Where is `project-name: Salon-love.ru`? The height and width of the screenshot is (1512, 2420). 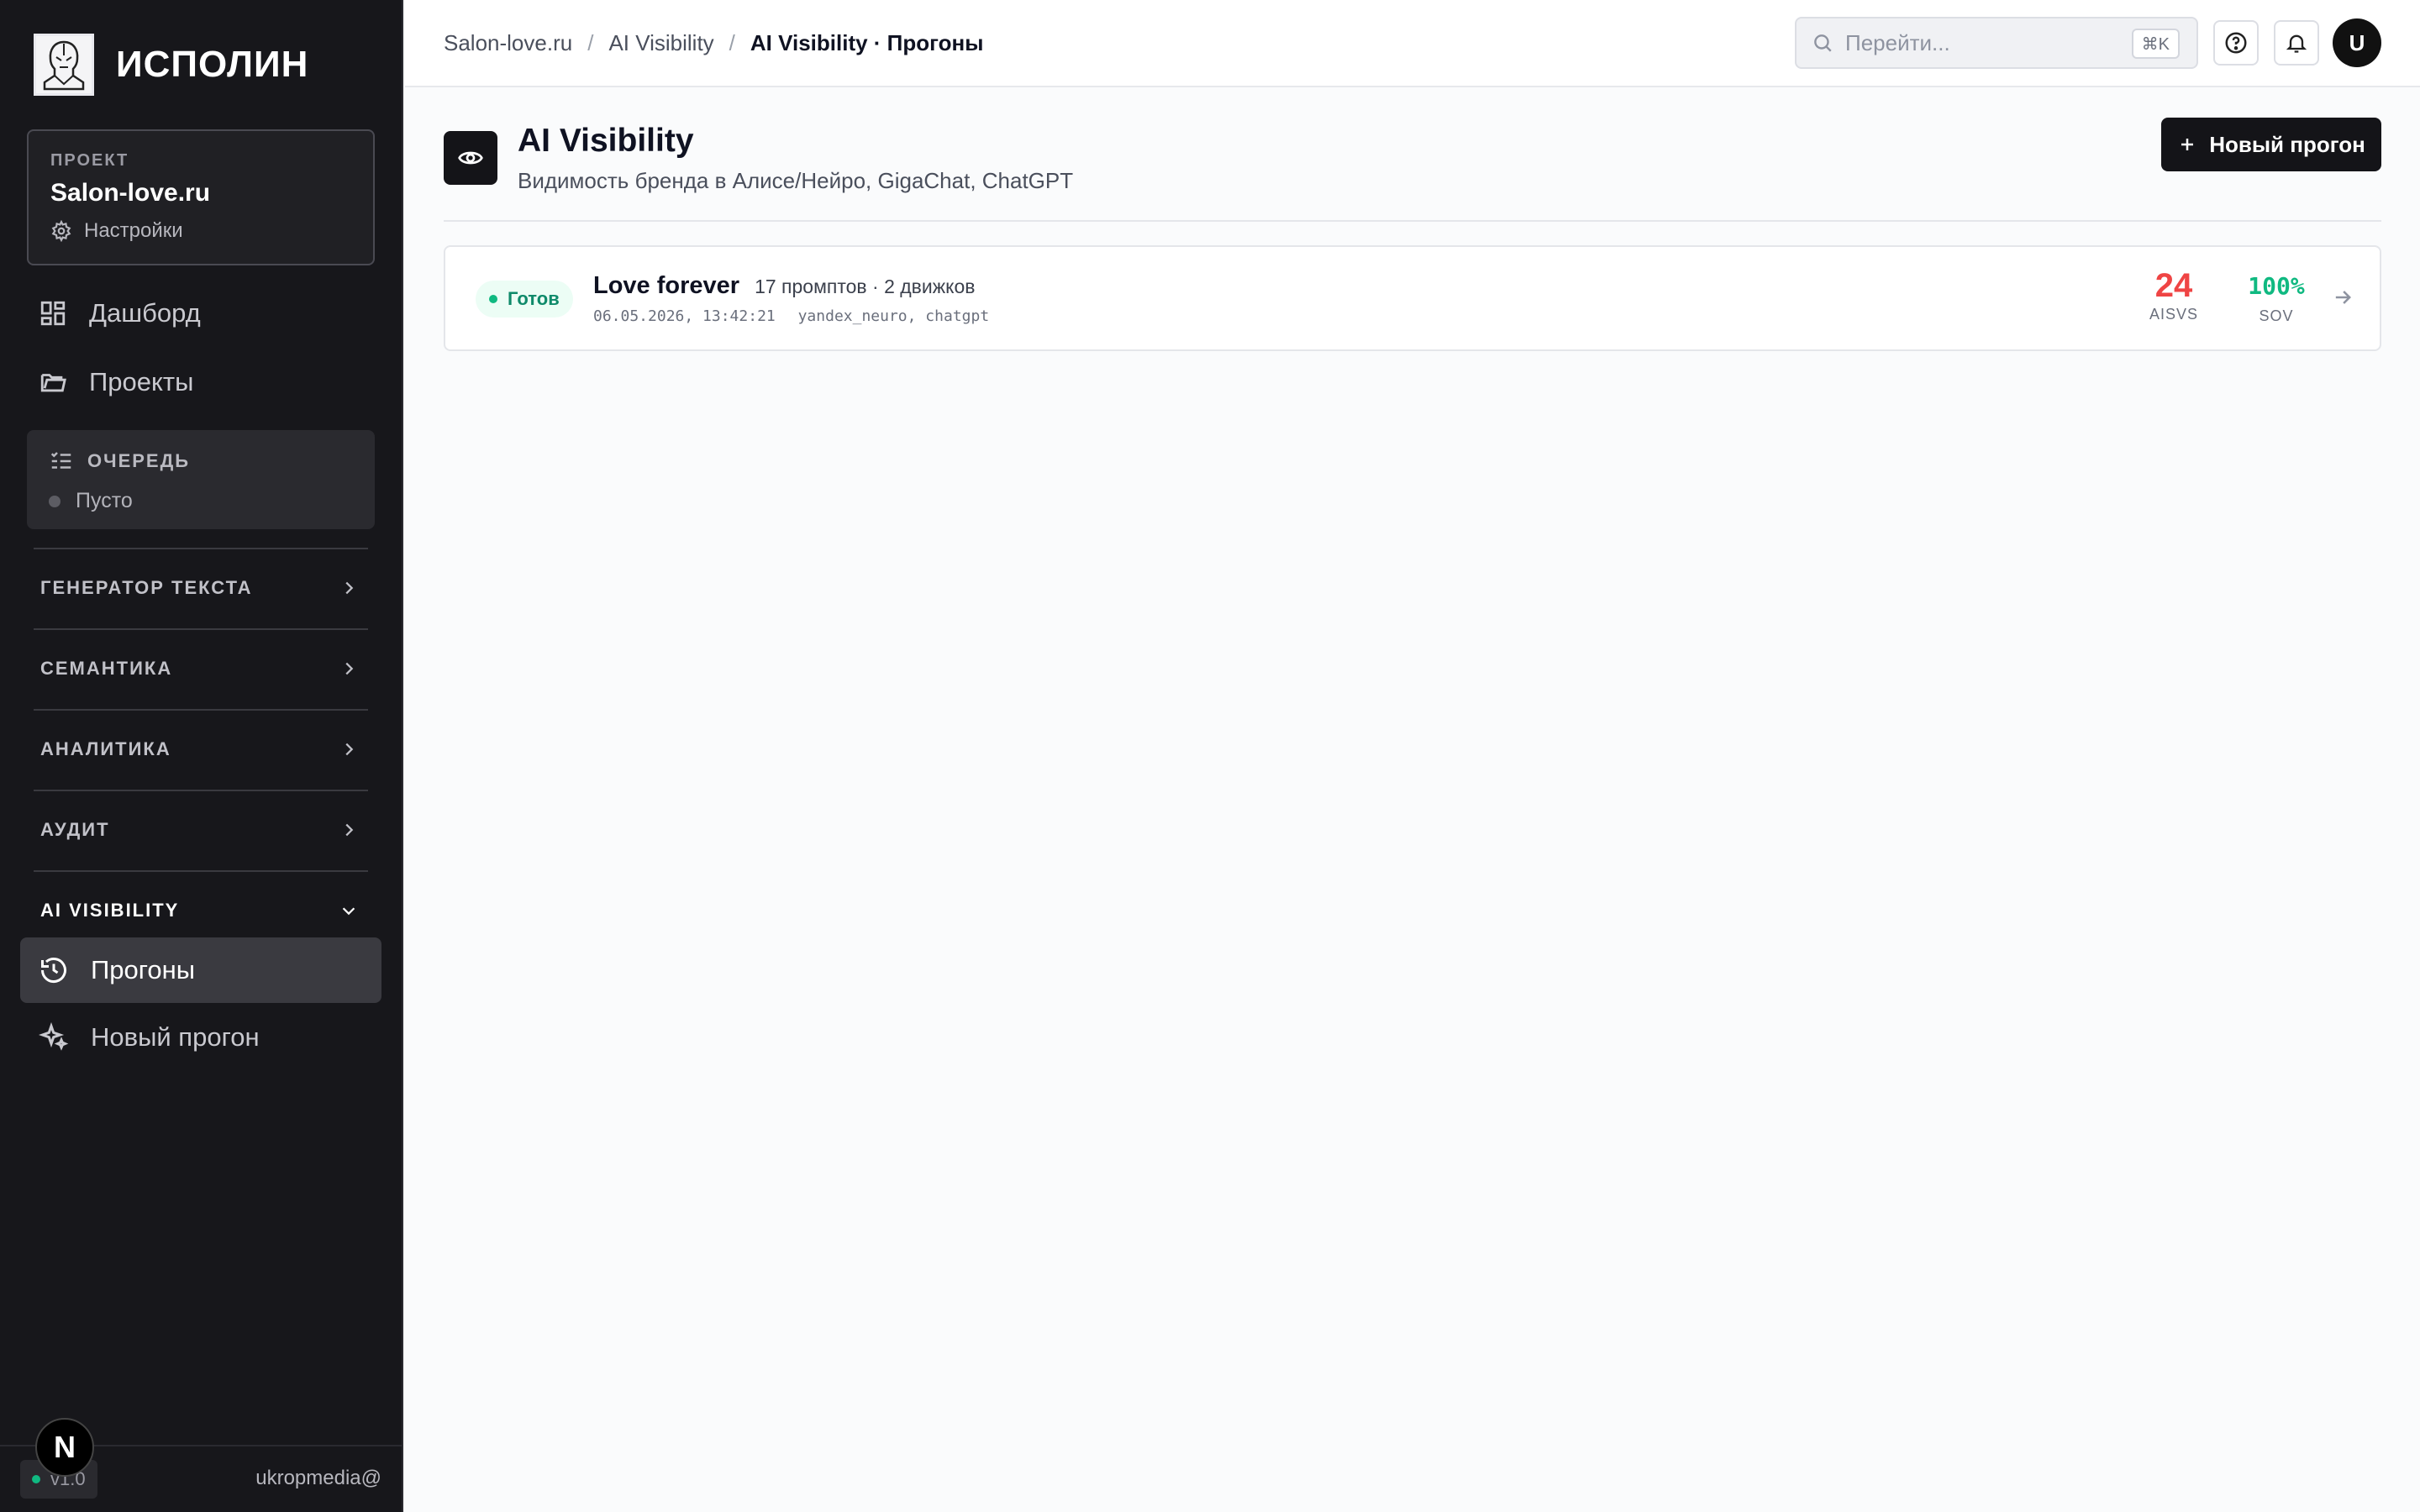 project-name: Salon-love.ru is located at coordinates (130, 193).